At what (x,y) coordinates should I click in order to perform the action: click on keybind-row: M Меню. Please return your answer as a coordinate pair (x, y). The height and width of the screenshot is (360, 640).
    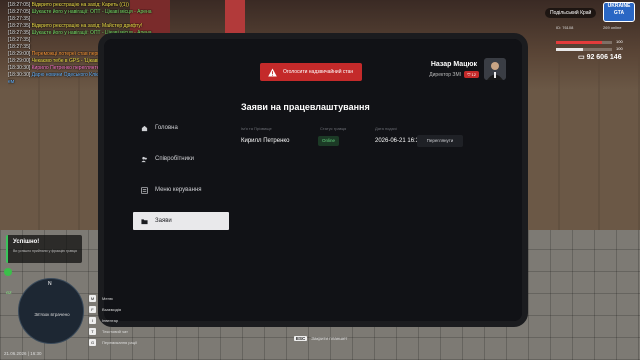
    Looking at the image, I should click on (113, 298).